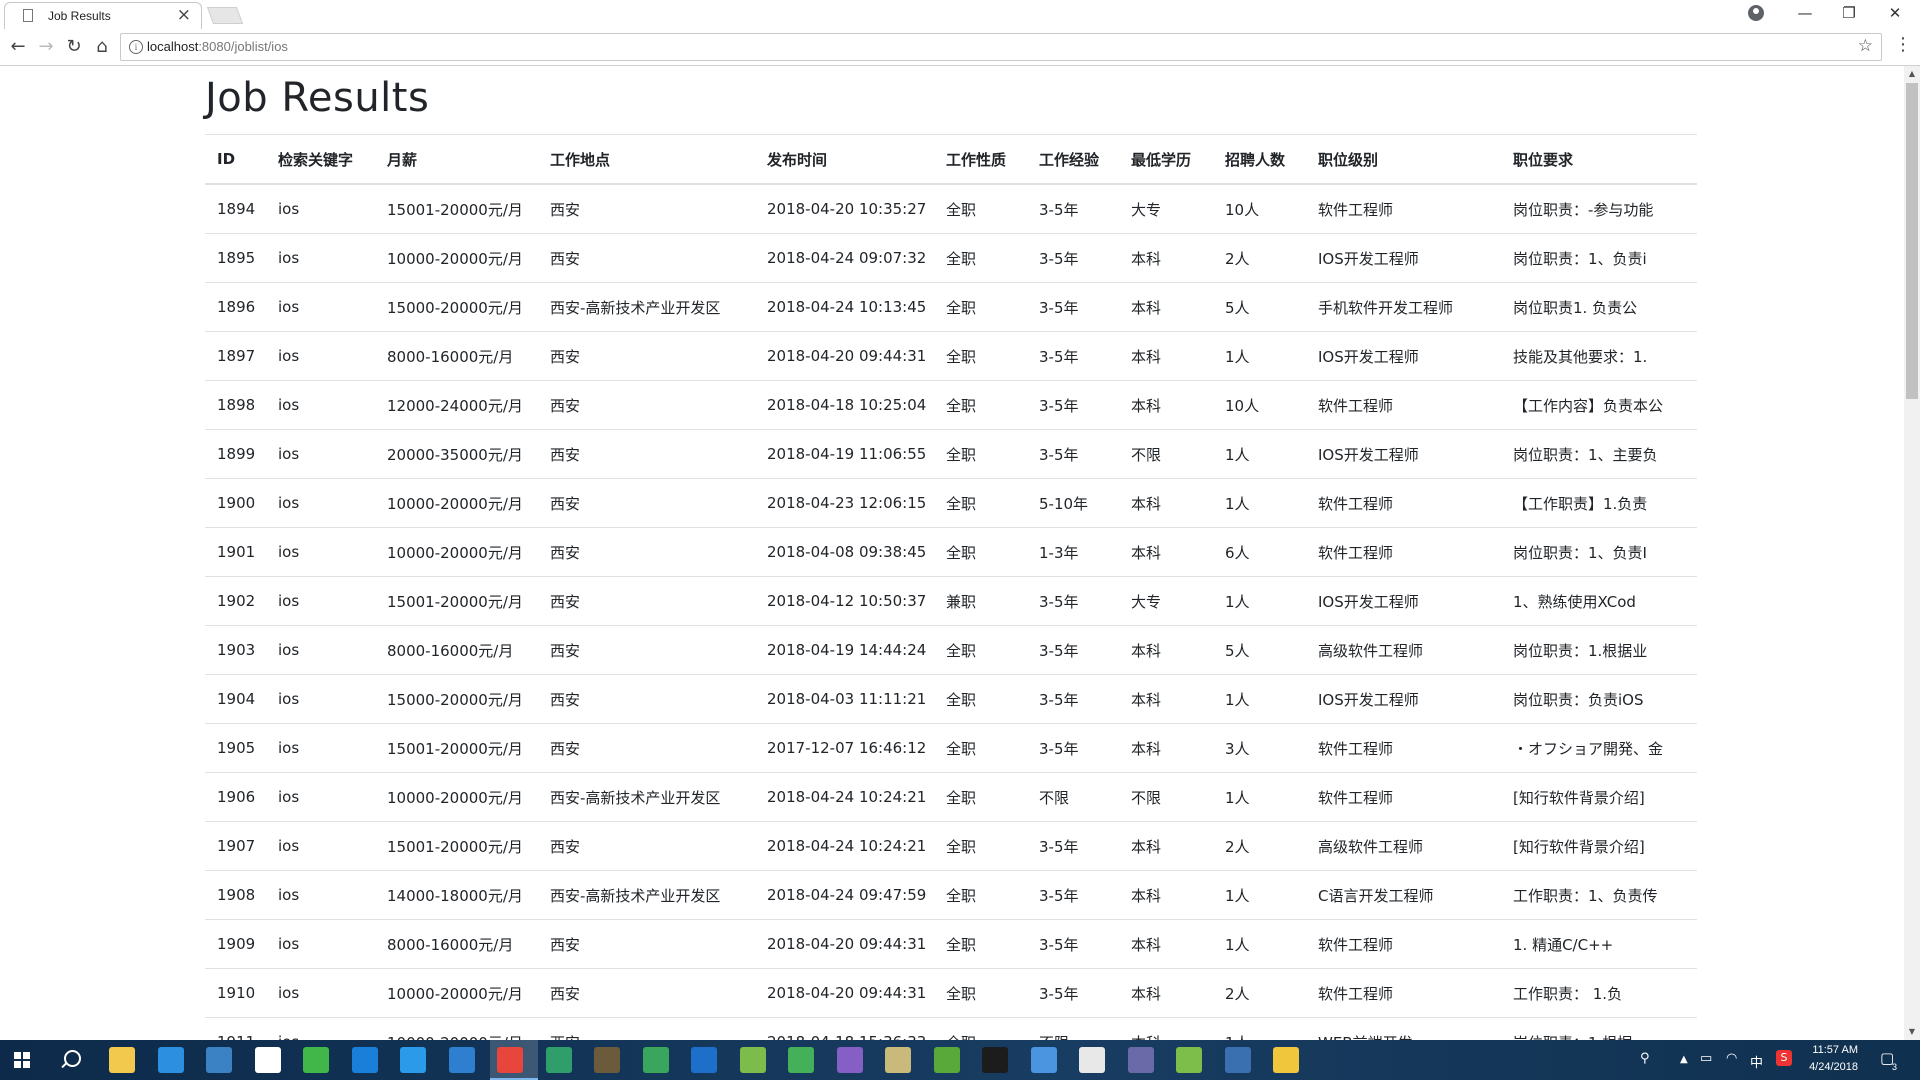 Image resolution: width=1920 pixels, height=1080 pixels. I want to click on table-cell: 1人, so click(1259, 1028).